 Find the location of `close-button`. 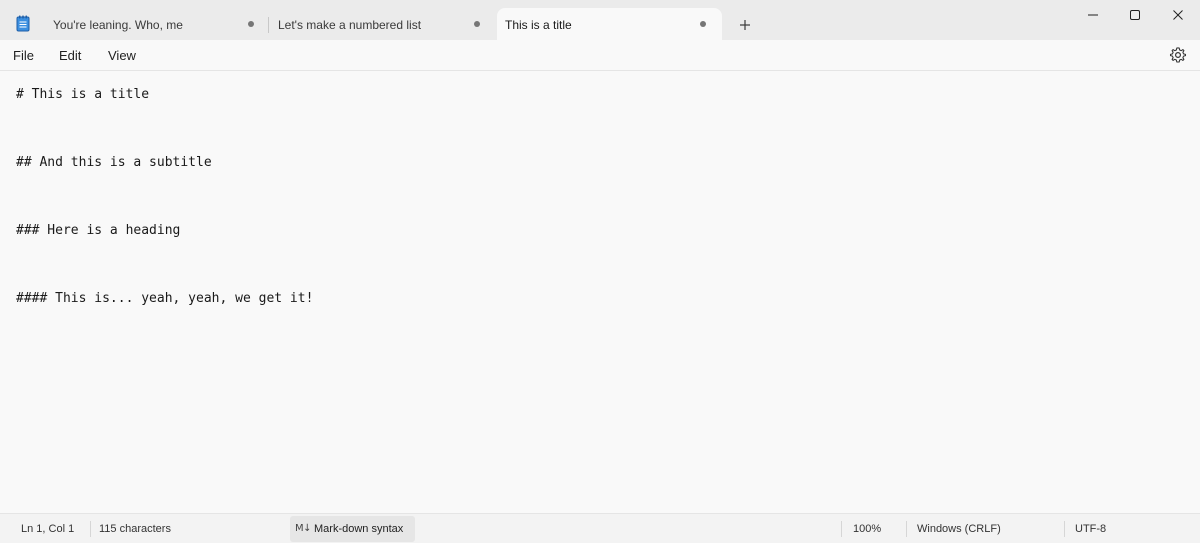

close-button is located at coordinates (1178, 15).